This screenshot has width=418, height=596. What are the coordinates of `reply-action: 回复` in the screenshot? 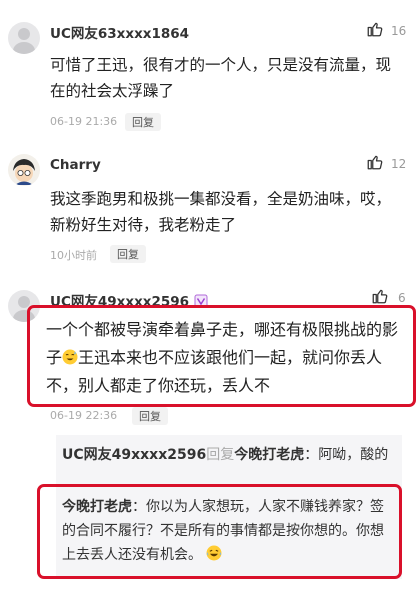 It's located at (220, 455).